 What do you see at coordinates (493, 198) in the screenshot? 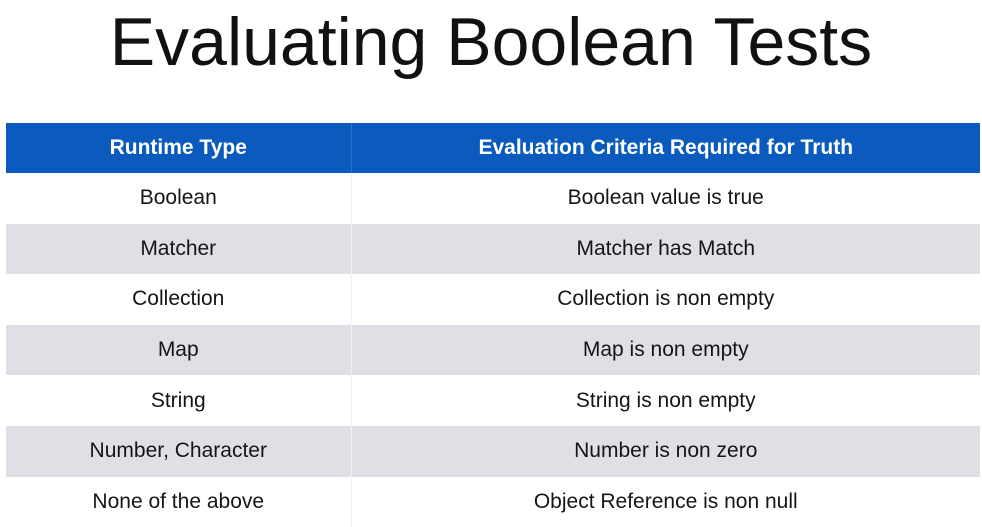
I see `table-row: Boolean Boolean value is true` at bounding box center [493, 198].